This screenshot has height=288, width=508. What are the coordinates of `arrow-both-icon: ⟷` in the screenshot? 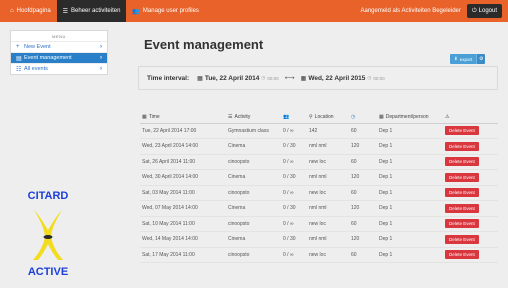 It's located at (289, 78).